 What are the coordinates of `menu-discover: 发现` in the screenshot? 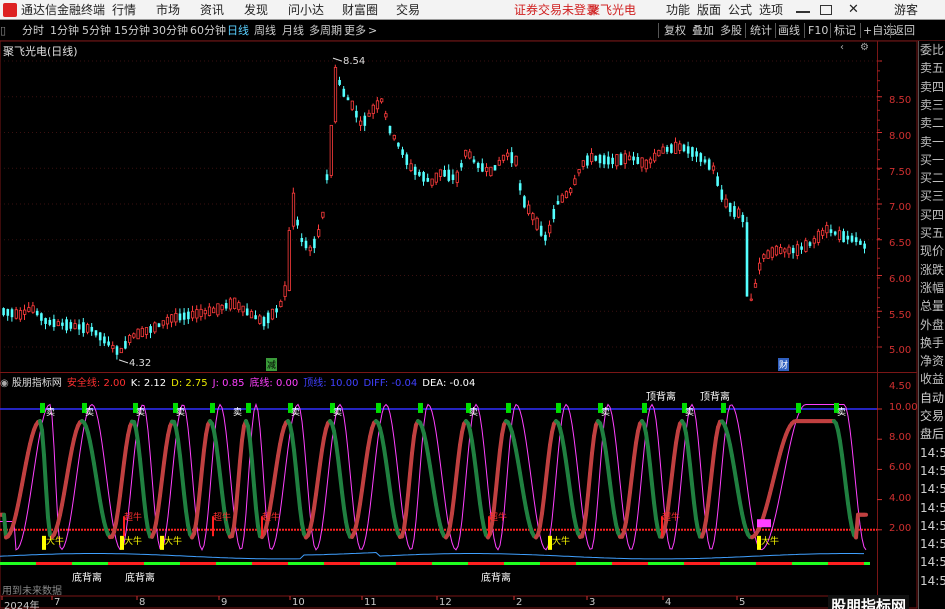 It's located at (256, 10).